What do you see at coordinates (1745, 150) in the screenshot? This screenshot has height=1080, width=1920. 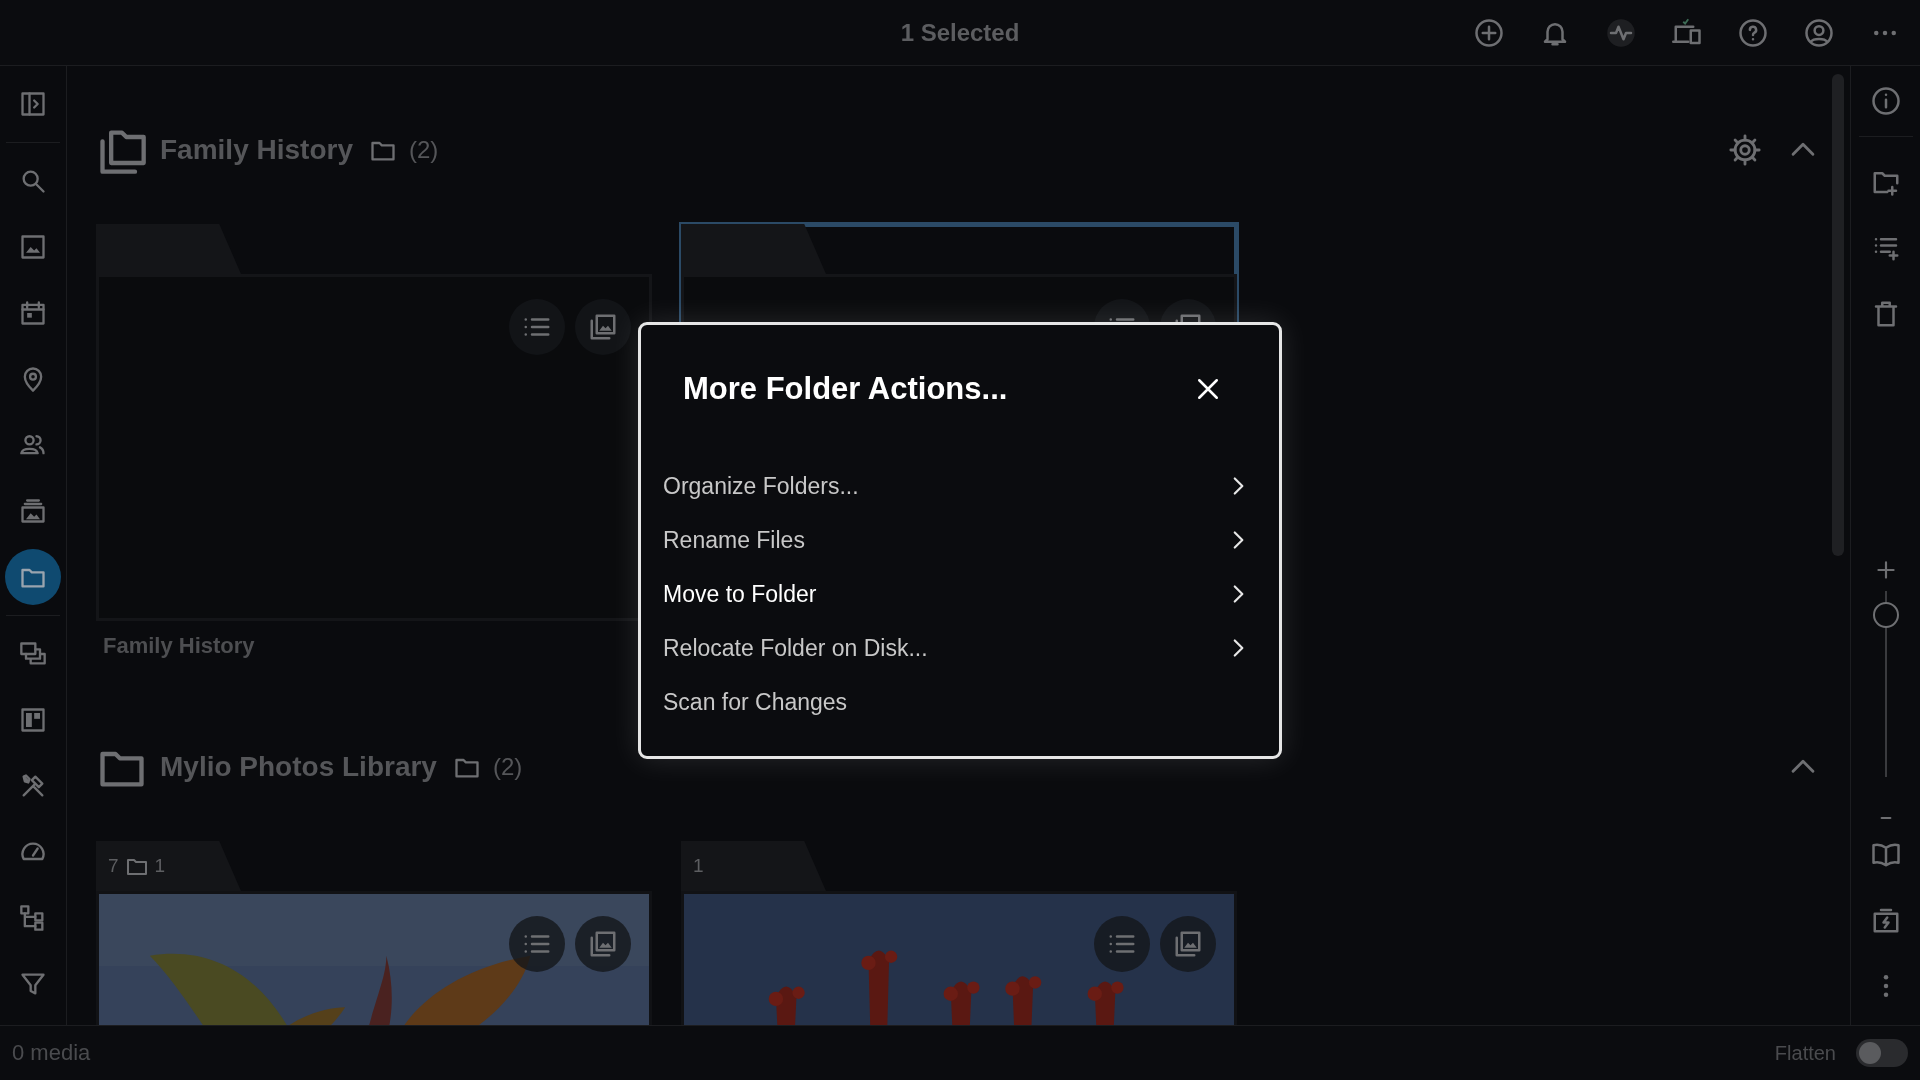 I see `settings-icon` at bounding box center [1745, 150].